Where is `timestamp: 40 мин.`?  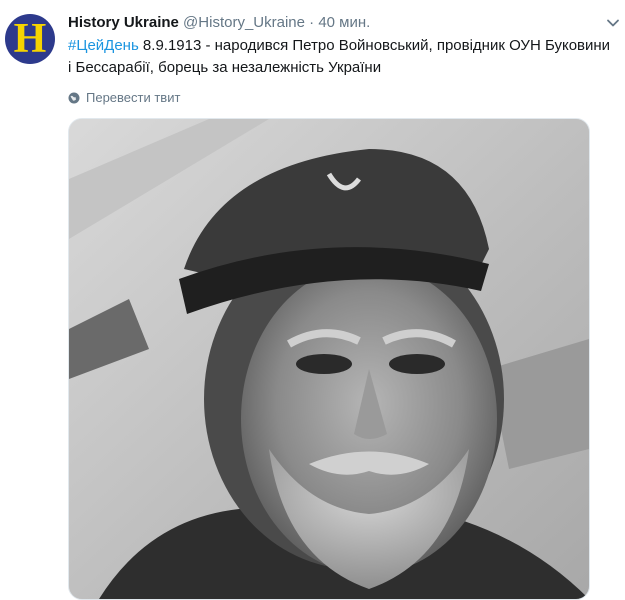 timestamp: 40 мин. is located at coordinates (344, 22).